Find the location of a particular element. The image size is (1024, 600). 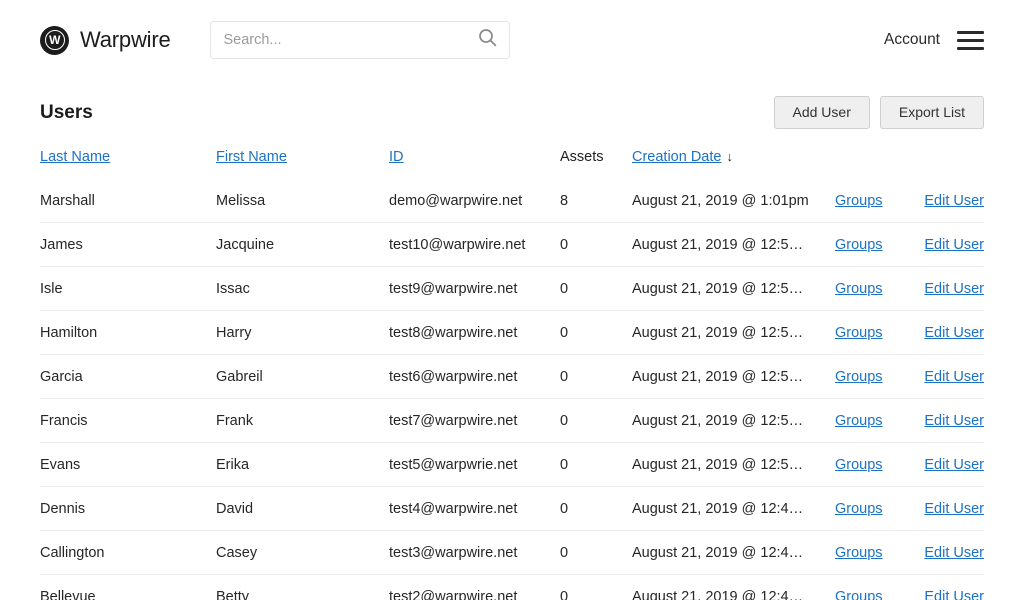

search-input is located at coordinates (351, 40).